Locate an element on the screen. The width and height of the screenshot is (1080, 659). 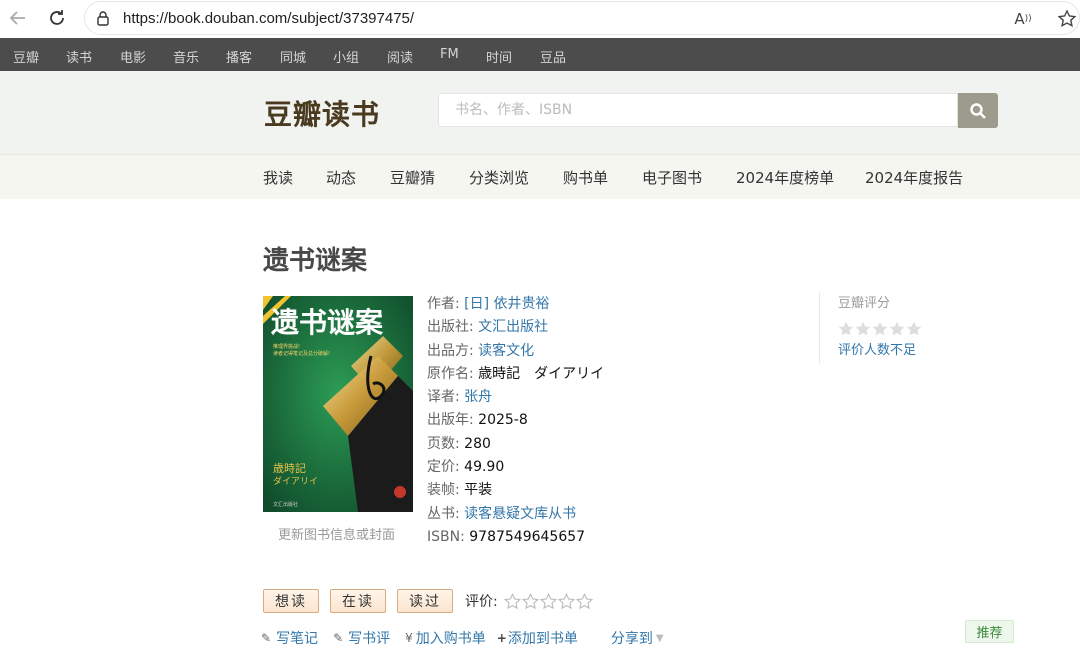
back-button is located at coordinates (18, 18).